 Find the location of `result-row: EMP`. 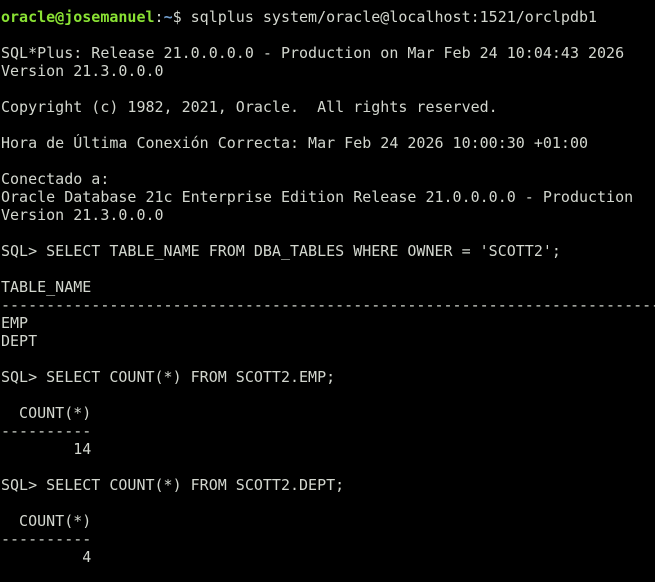

result-row: EMP is located at coordinates (15, 323).